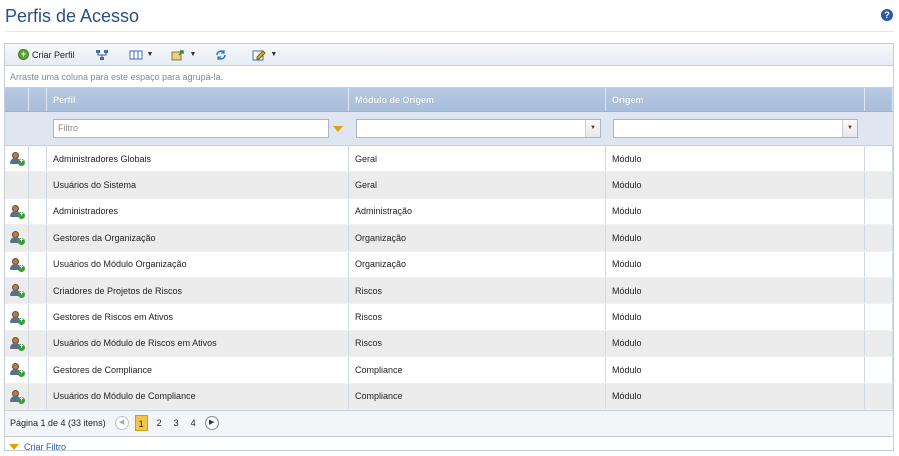 The width and height of the screenshot is (899, 456). Describe the element at coordinates (198, 238) in the screenshot. I see `profile-cell: Gestores da Organização` at that location.